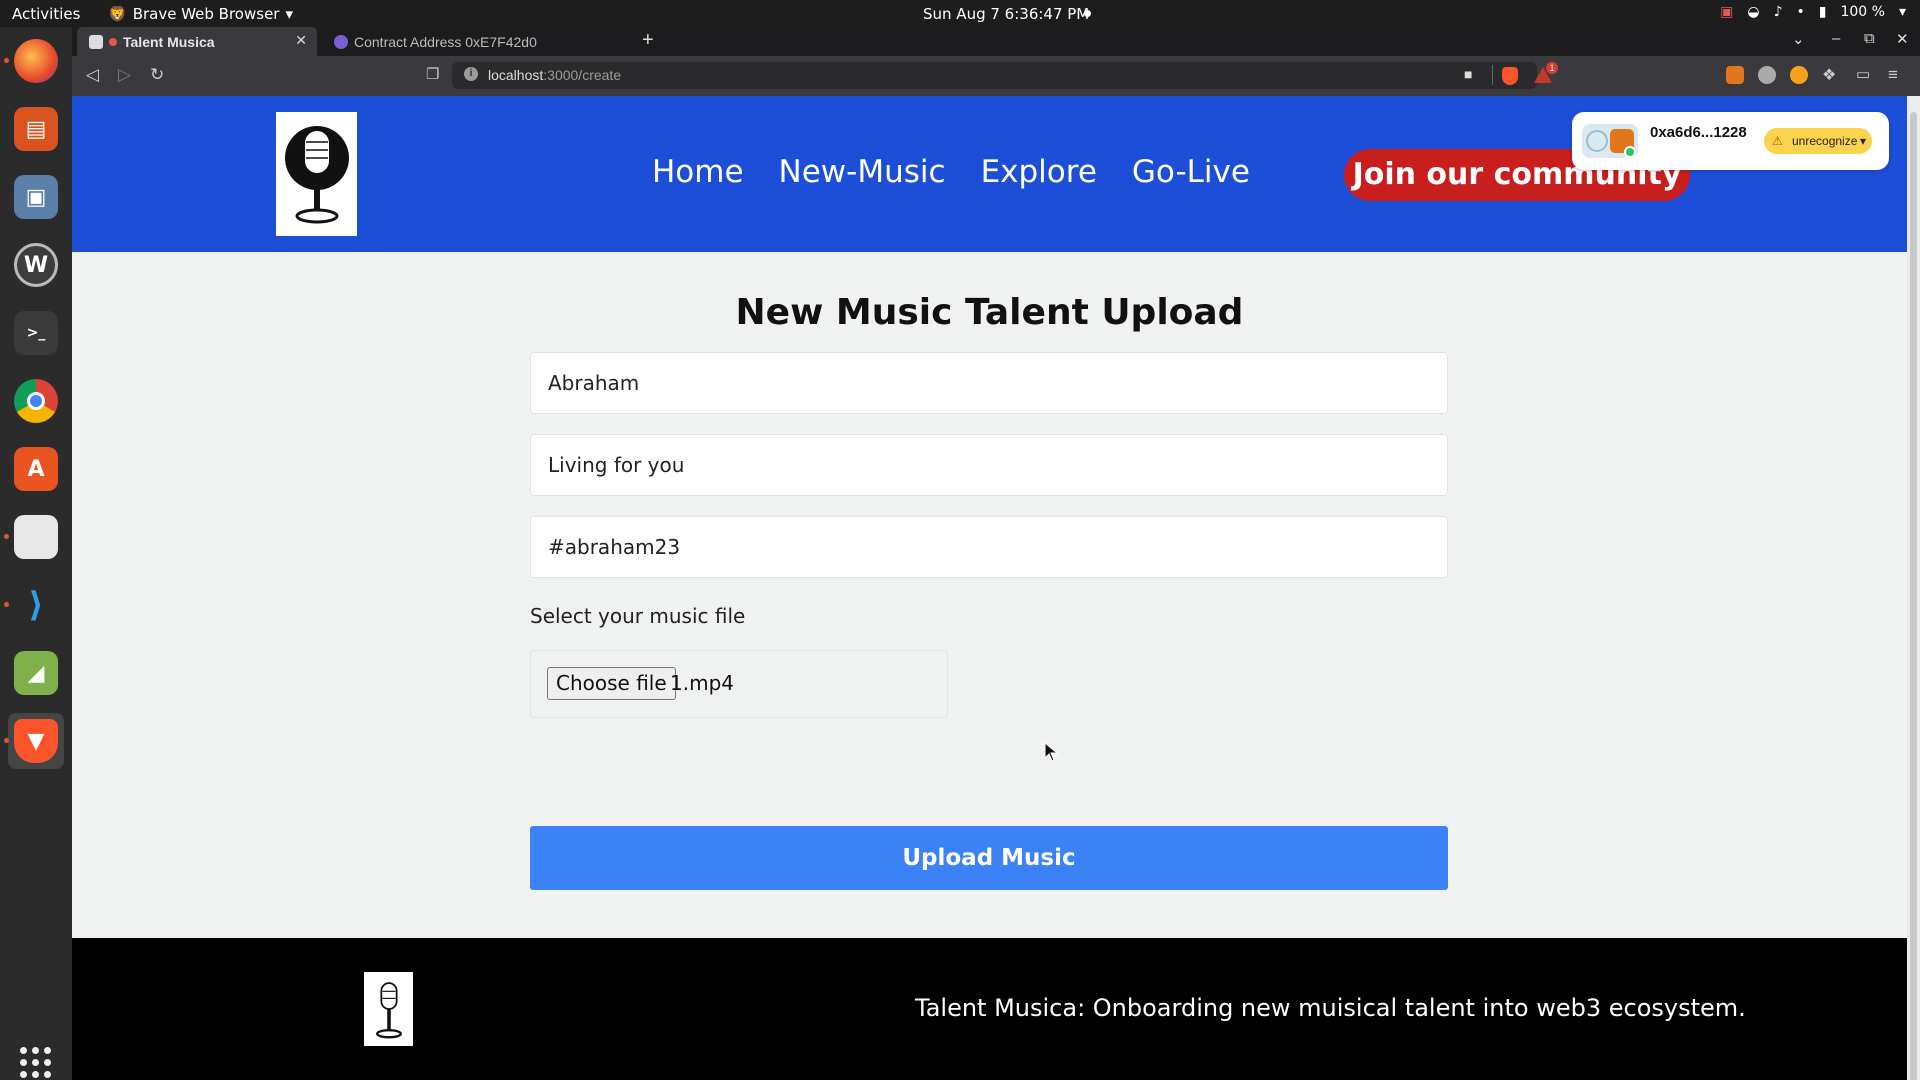 The height and width of the screenshot is (1080, 1920). Describe the element at coordinates (1698, 132) in the screenshot. I see `wallet-address: 0xa6d6...1228` at that location.